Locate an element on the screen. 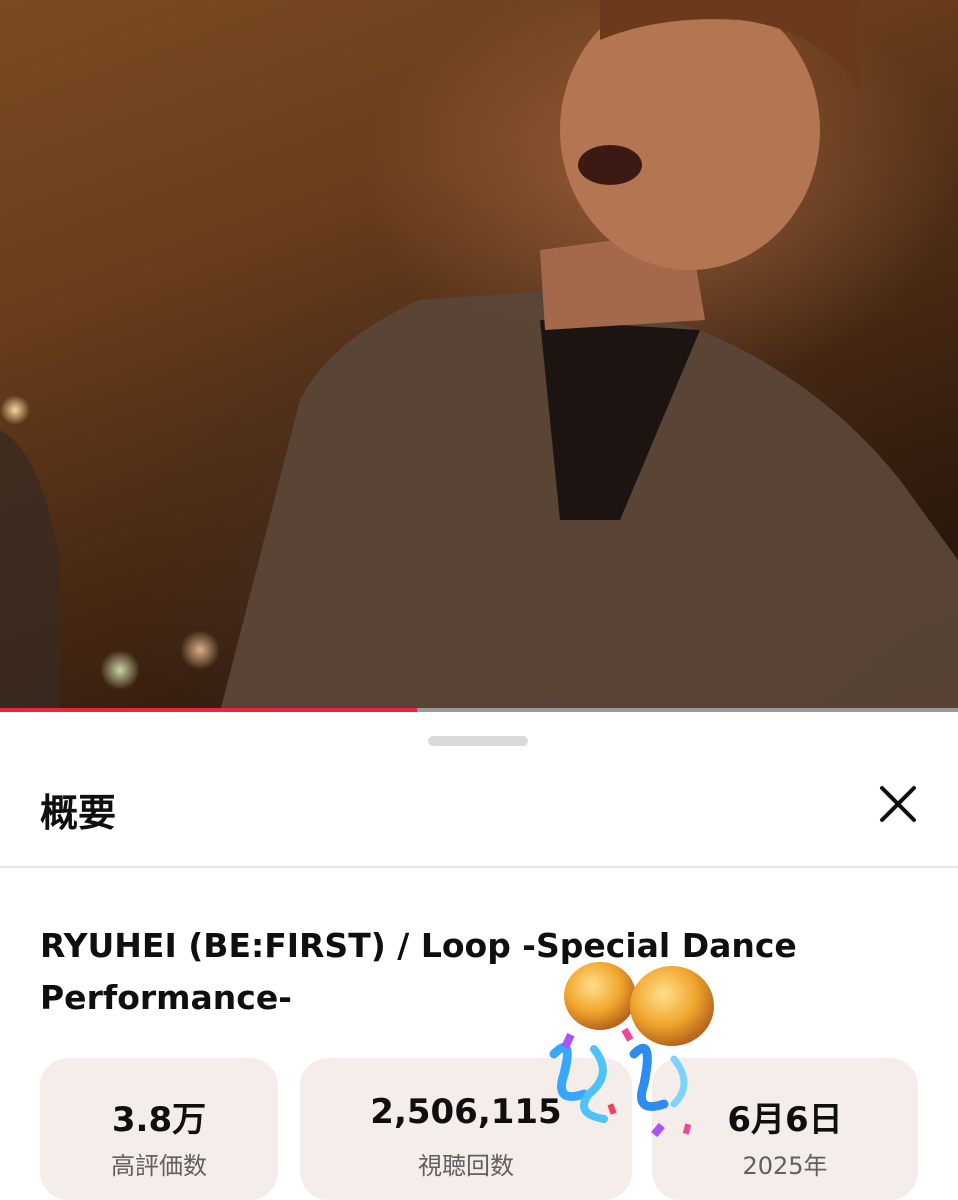  close-icon is located at coordinates (898, 804).